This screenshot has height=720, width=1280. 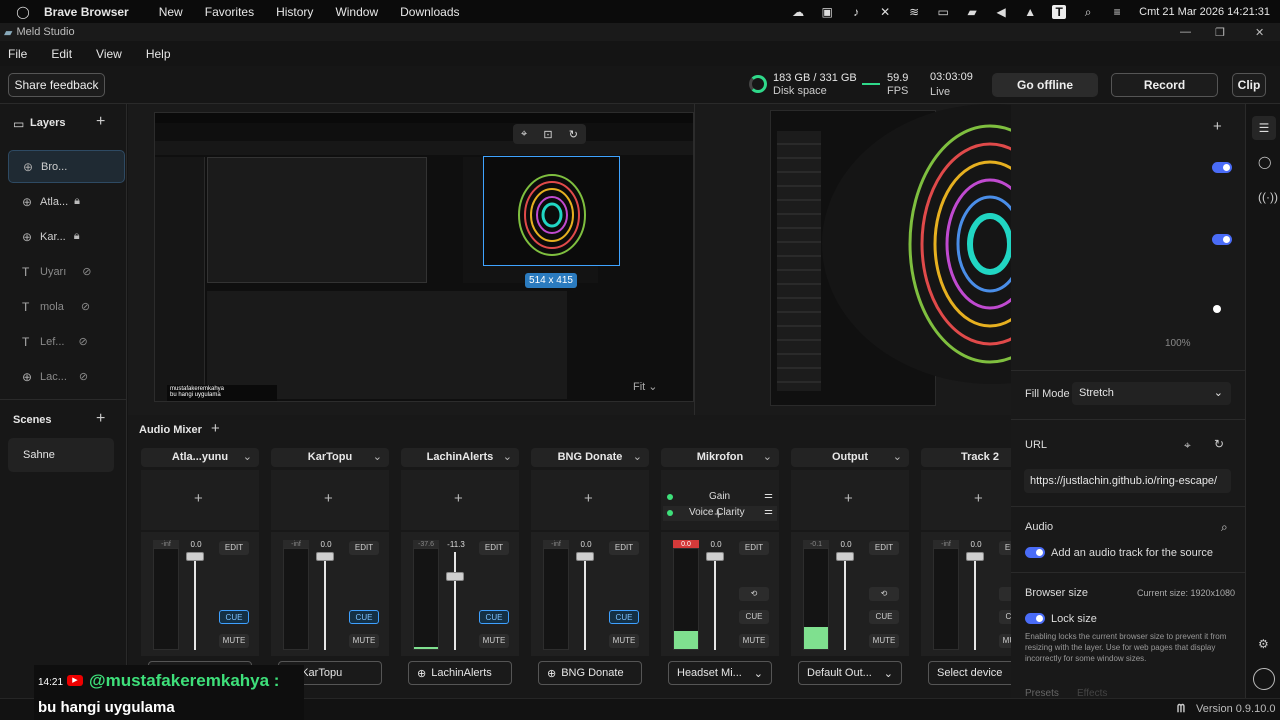 What do you see at coordinates (827, 12) in the screenshot?
I see `calendar-icon: ▣` at bounding box center [827, 12].